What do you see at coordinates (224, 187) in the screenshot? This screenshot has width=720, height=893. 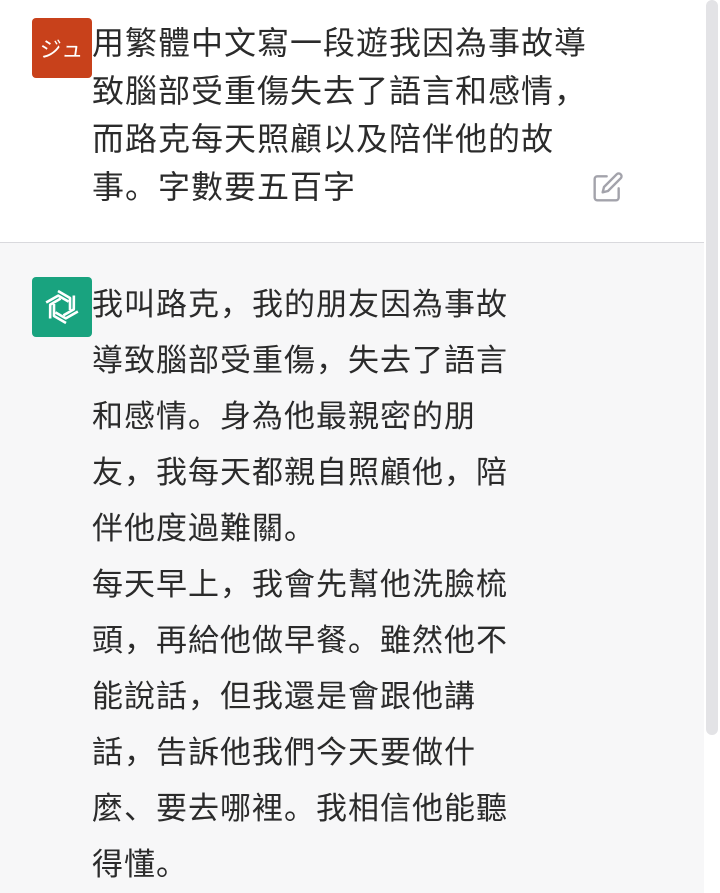 I see `user-message-line: 事。字數要五百字` at bounding box center [224, 187].